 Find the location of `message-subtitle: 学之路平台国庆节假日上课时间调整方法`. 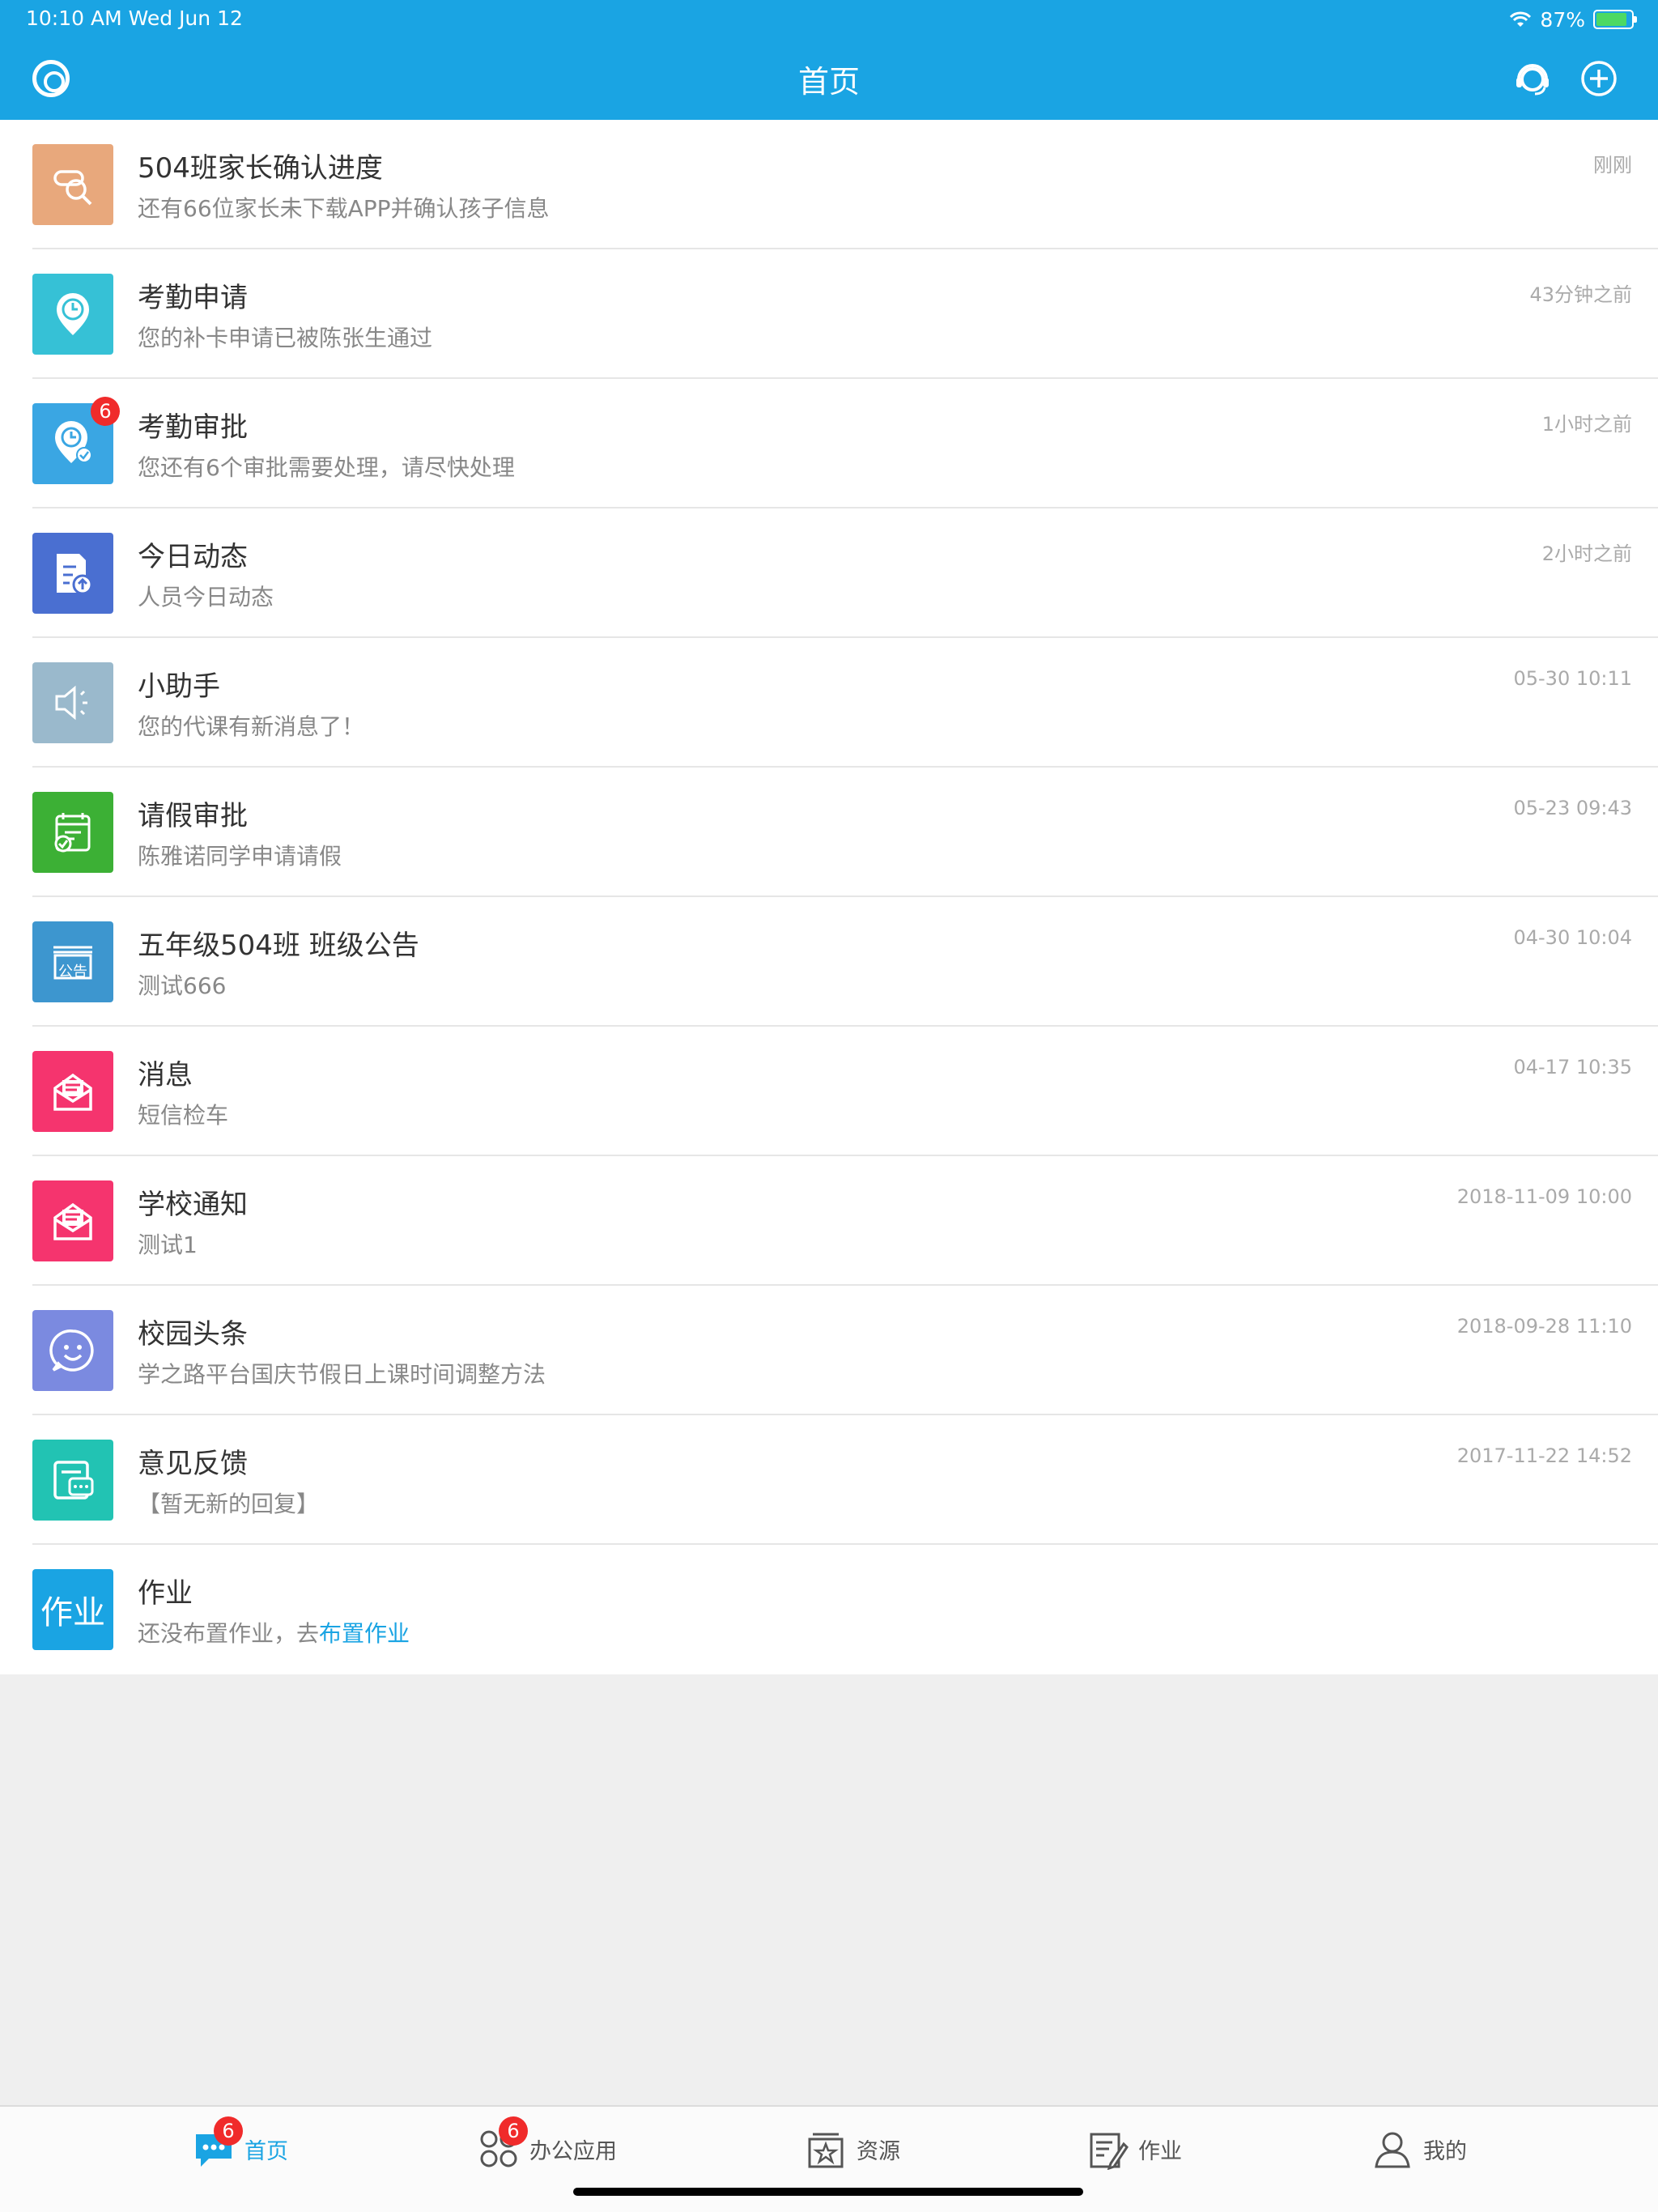

message-subtitle: 学之路平台国庆节假日上课时间调整方法 is located at coordinates (342, 1373).